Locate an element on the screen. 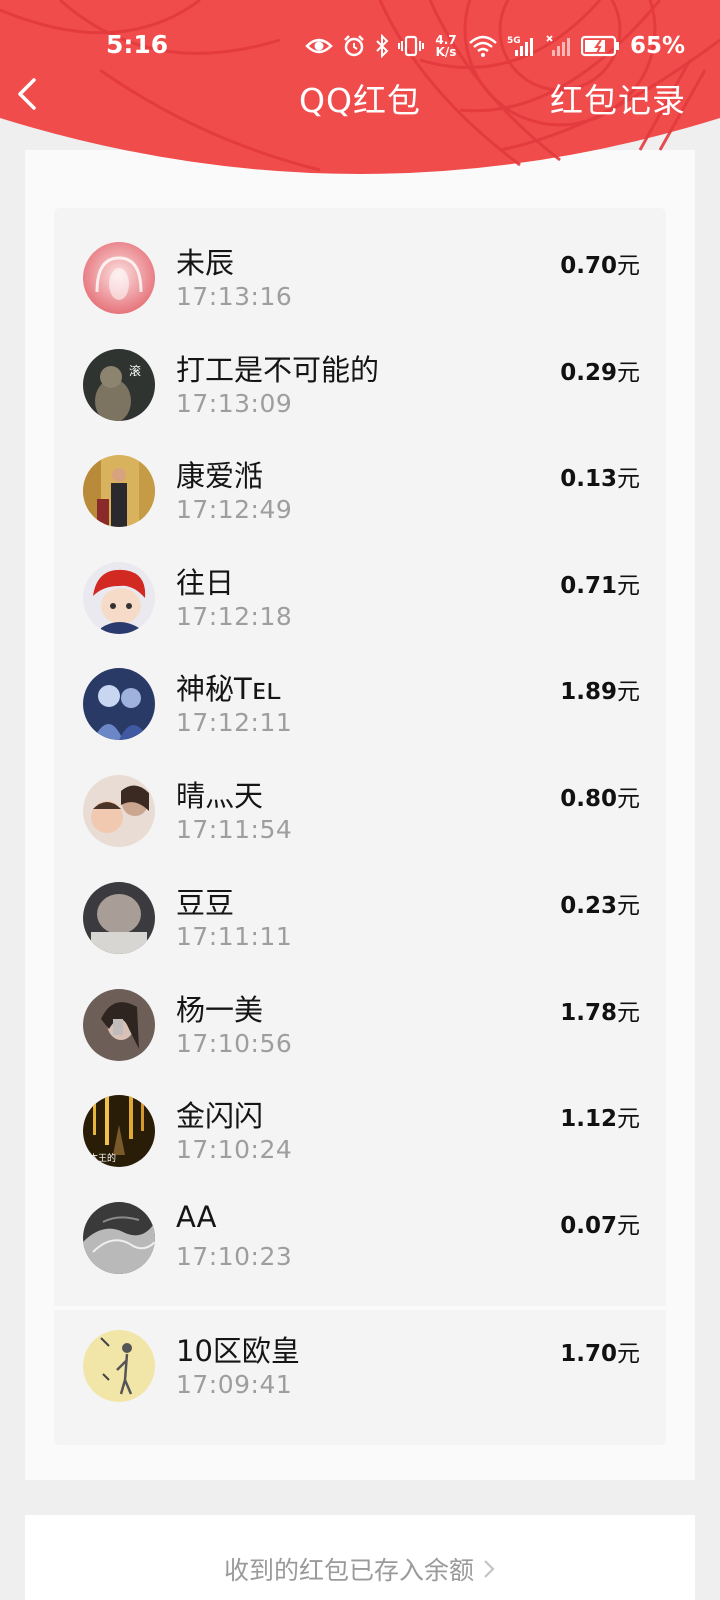 The image size is (720, 1600). status-bar: 5:16 4.7 K/s 5G 65% is located at coordinates (360, 46).